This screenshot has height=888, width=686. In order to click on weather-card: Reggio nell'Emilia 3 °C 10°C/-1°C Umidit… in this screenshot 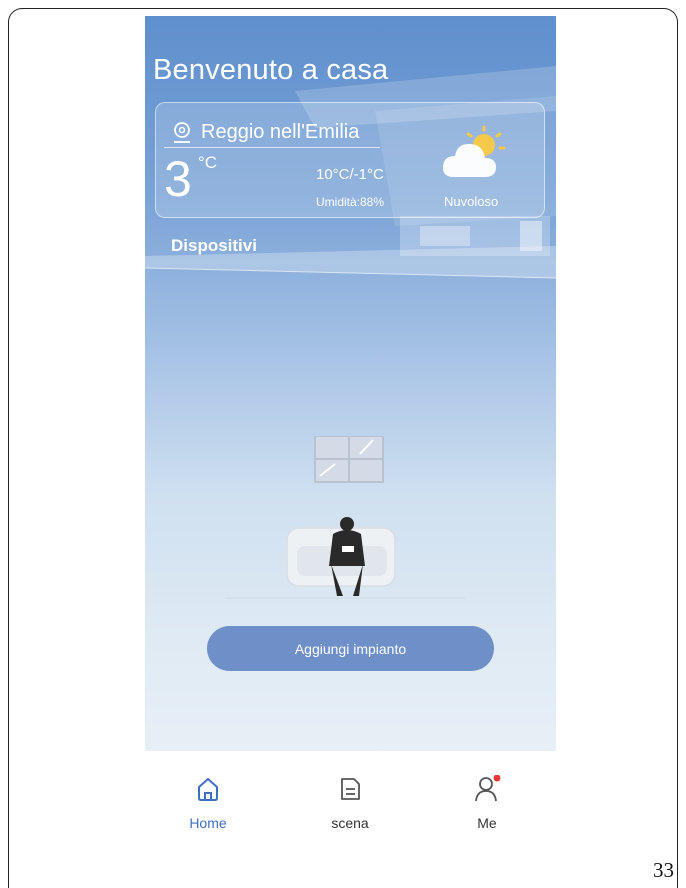, I will do `click(350, 160)`.